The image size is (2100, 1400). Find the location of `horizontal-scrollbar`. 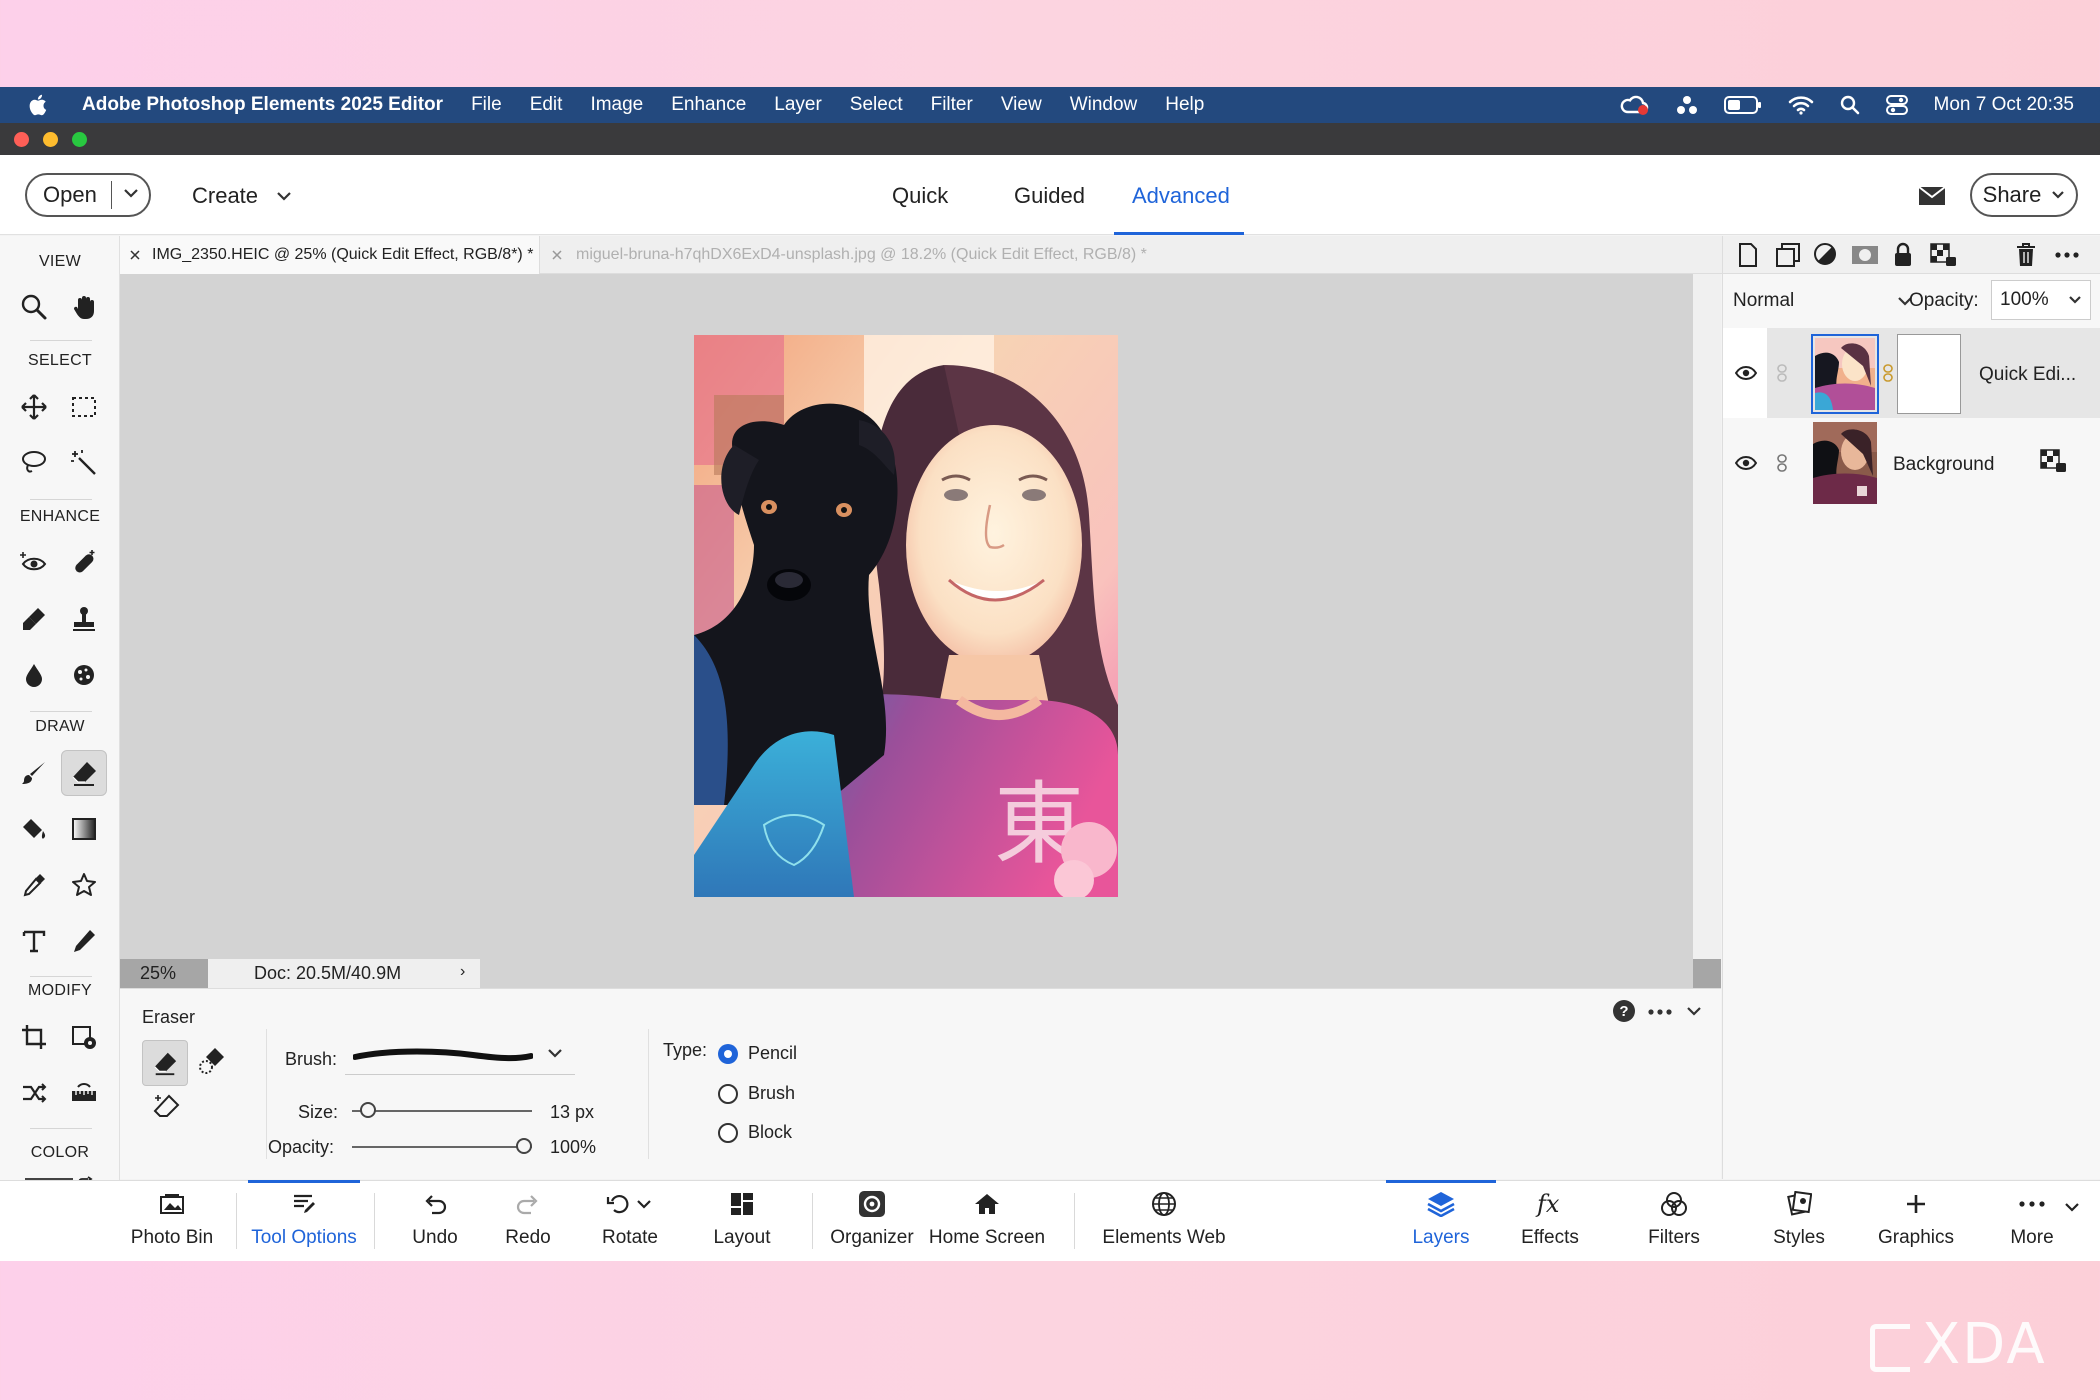

horizontal-scrollbar is located at coordinates (1086, 973).